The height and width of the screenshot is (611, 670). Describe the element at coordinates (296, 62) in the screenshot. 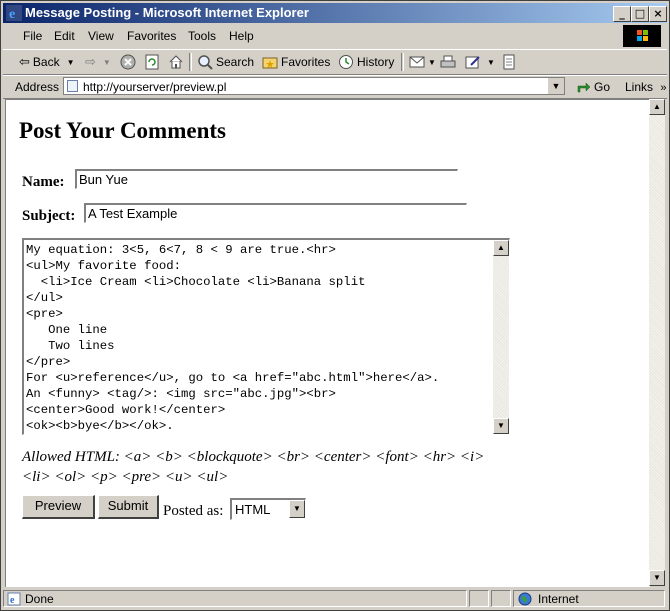

I see `favorites-button: Favorites` at that location.